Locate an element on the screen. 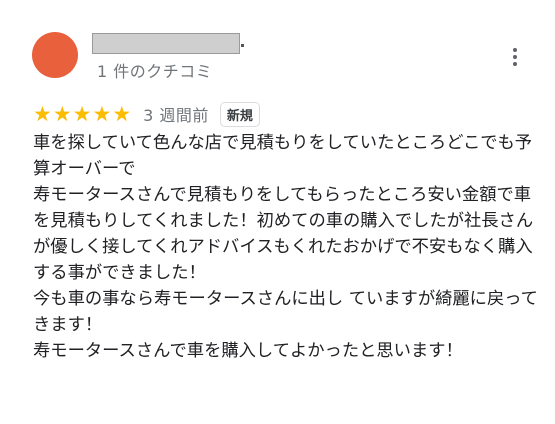 This screenshot has height=424, width=555. new-badge: 新規 is located at coordinates (239, 114).